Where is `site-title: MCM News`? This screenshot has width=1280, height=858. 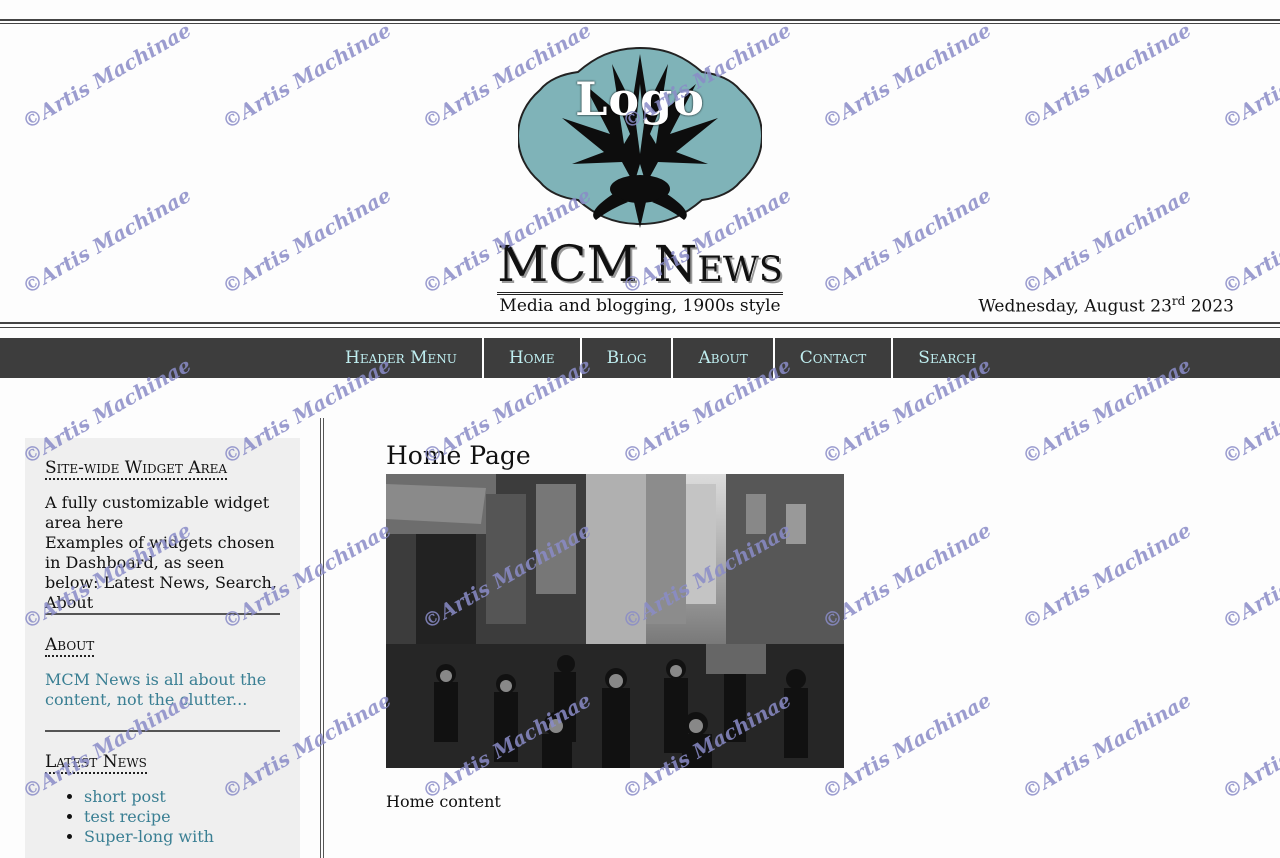
site-title: MCM News is located at coordinates (640, 265).